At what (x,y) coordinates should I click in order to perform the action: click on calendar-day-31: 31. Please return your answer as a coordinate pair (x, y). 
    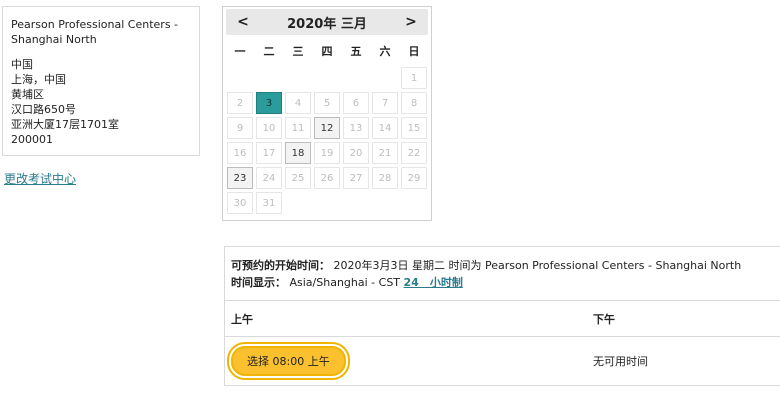
    Looking at the image, I should click on (269, 203).